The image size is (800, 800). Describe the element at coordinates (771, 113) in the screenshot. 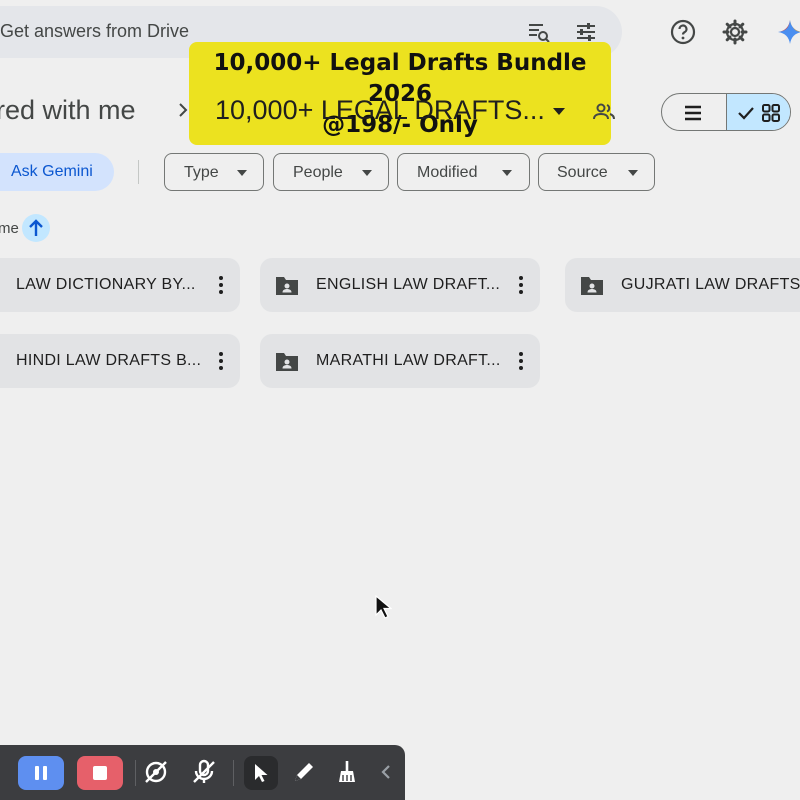

I see `grid-view-icon` at that location.